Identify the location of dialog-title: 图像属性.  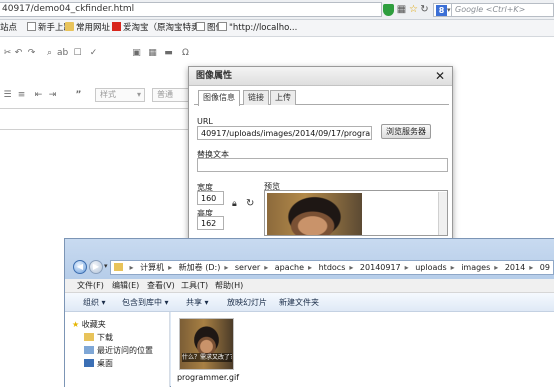
(320, 76).